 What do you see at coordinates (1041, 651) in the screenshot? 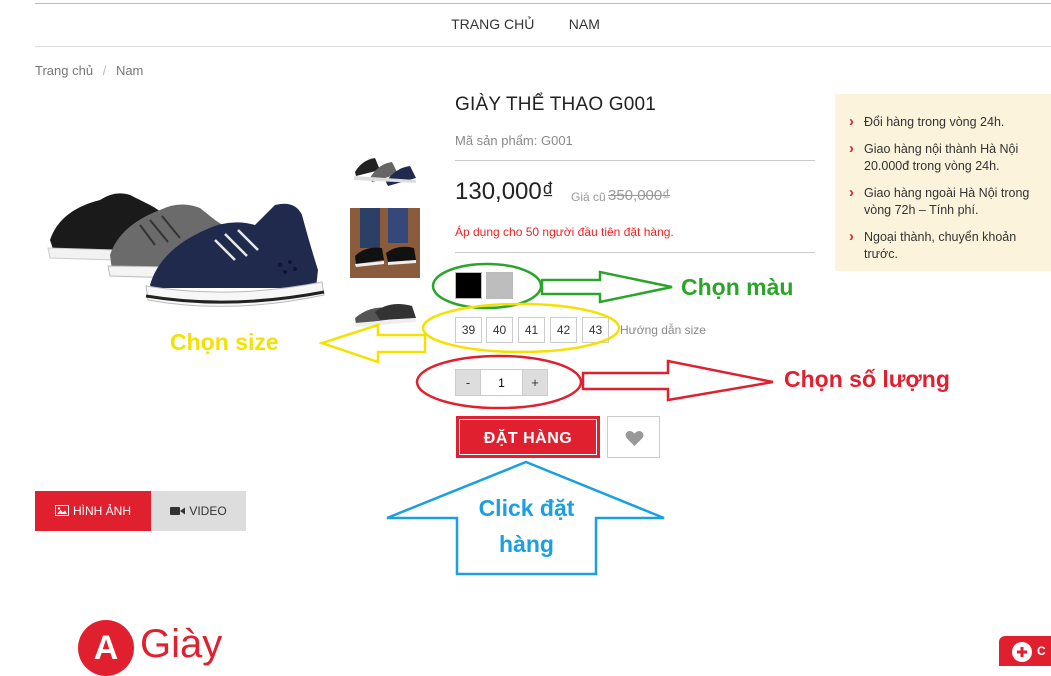
I see `chat-label: C` at bounding box center [1041, 651].